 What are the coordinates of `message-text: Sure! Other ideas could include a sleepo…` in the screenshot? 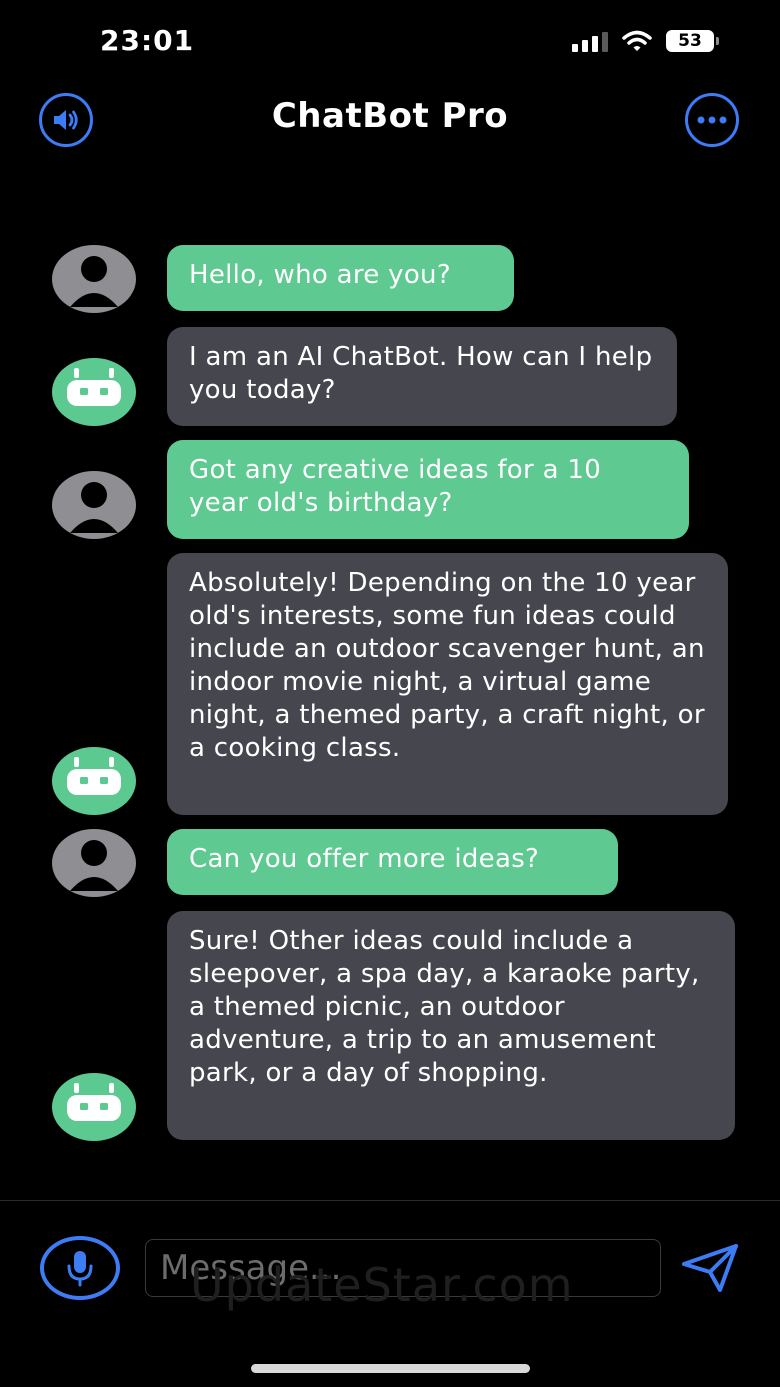 It's located at (444, 1007).